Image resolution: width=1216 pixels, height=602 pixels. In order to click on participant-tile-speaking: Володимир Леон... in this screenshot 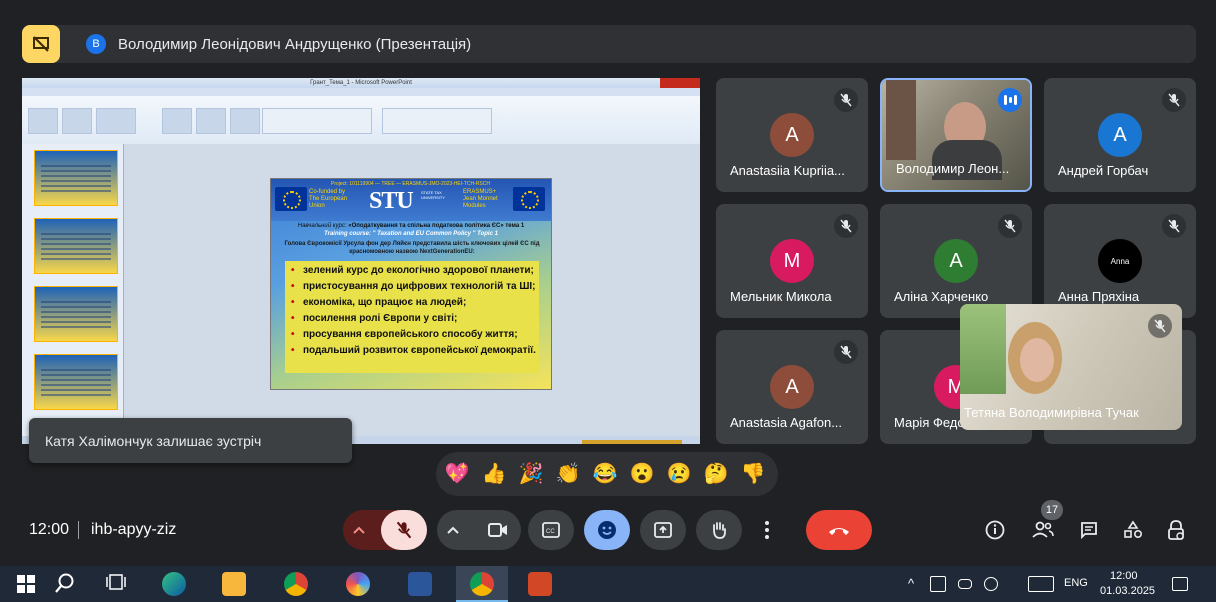, I will do `click(956, 135)`.